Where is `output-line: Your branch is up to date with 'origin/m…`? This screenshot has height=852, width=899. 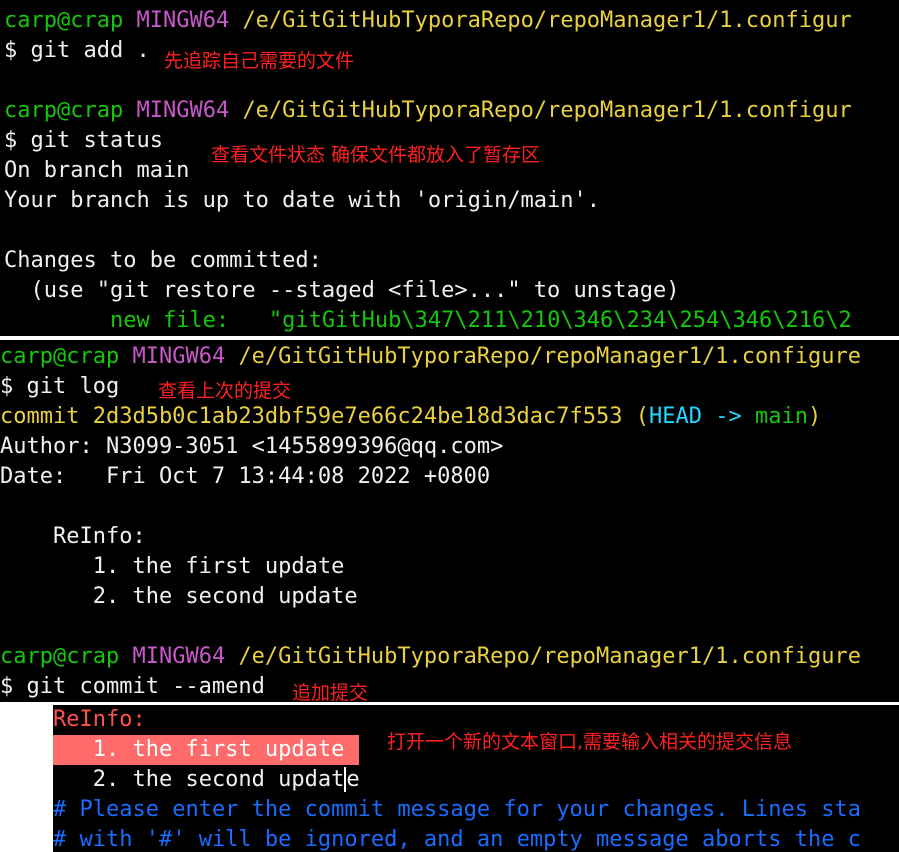 output-line: Your branch is up to date with 'origin/m… is located at coordinates (302, 200).